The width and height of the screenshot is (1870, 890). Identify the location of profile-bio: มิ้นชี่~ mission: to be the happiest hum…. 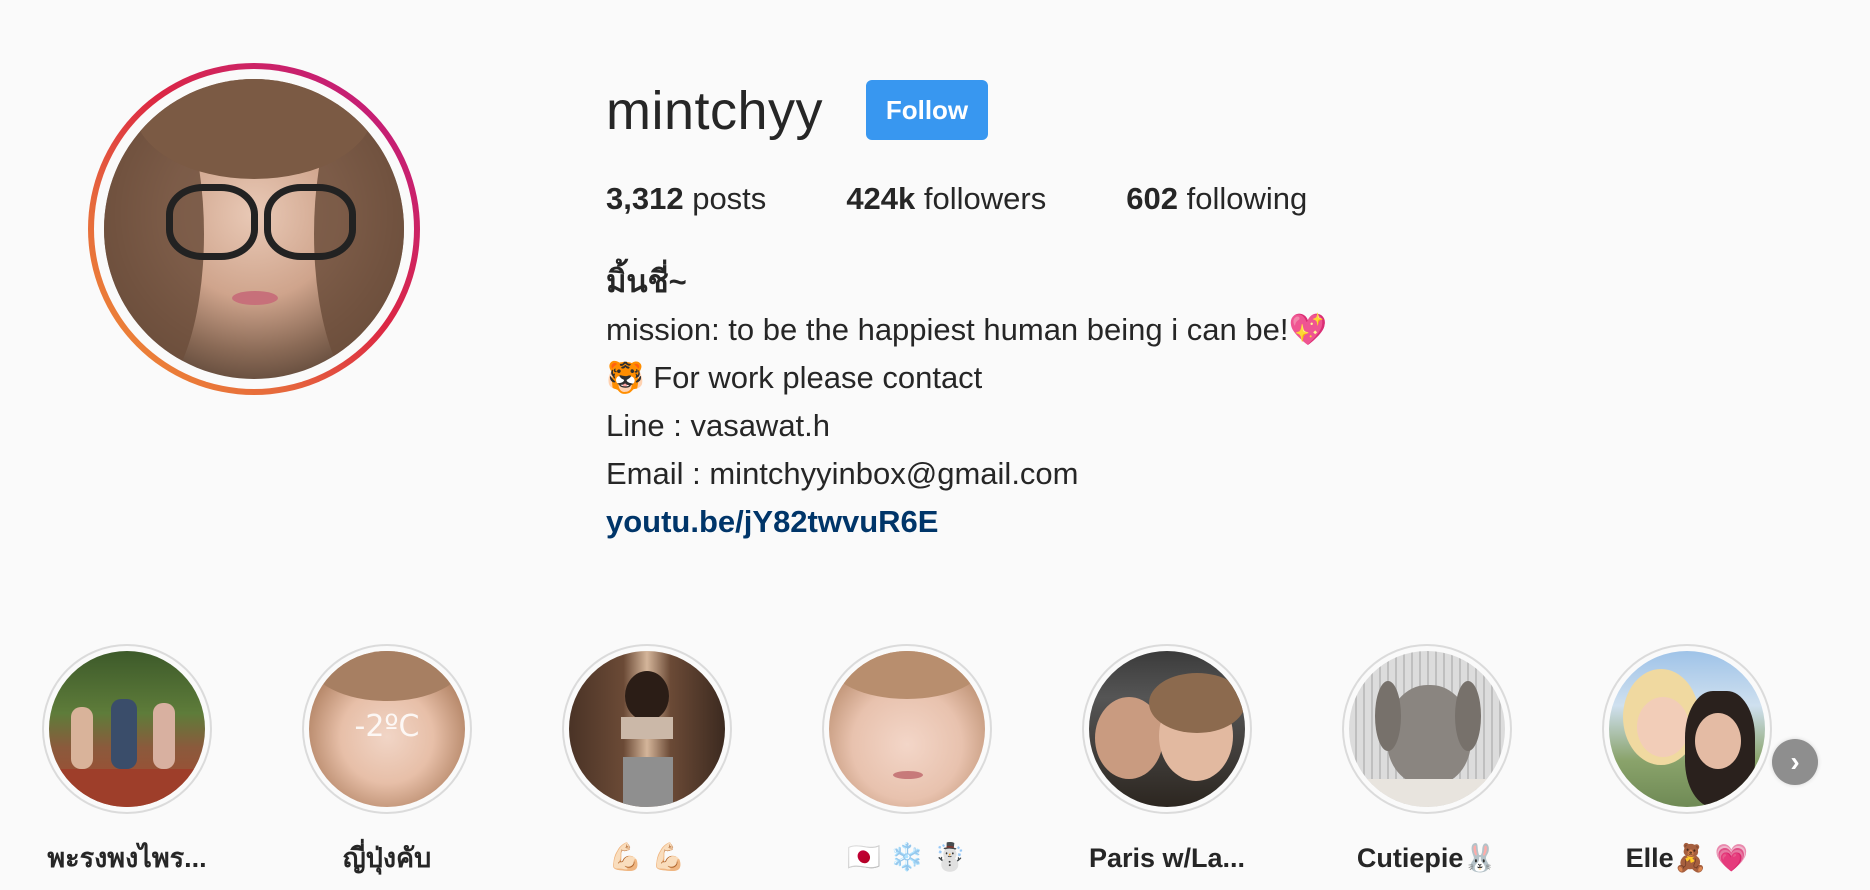
(966, 402).